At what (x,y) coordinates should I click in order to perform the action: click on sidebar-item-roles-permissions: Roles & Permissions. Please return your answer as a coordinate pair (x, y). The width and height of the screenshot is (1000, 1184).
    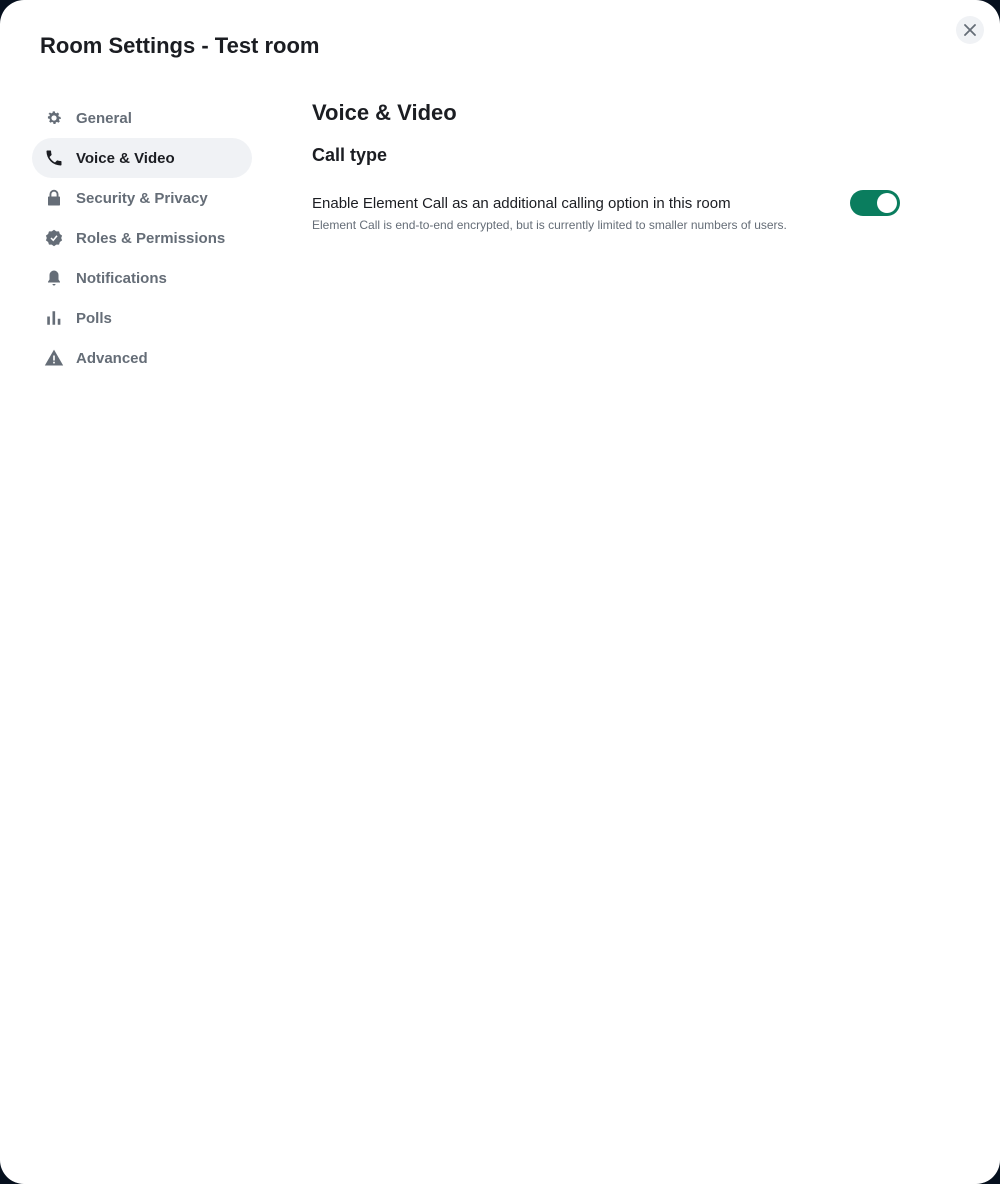
    Looking at the image, I should click on (142, 238).